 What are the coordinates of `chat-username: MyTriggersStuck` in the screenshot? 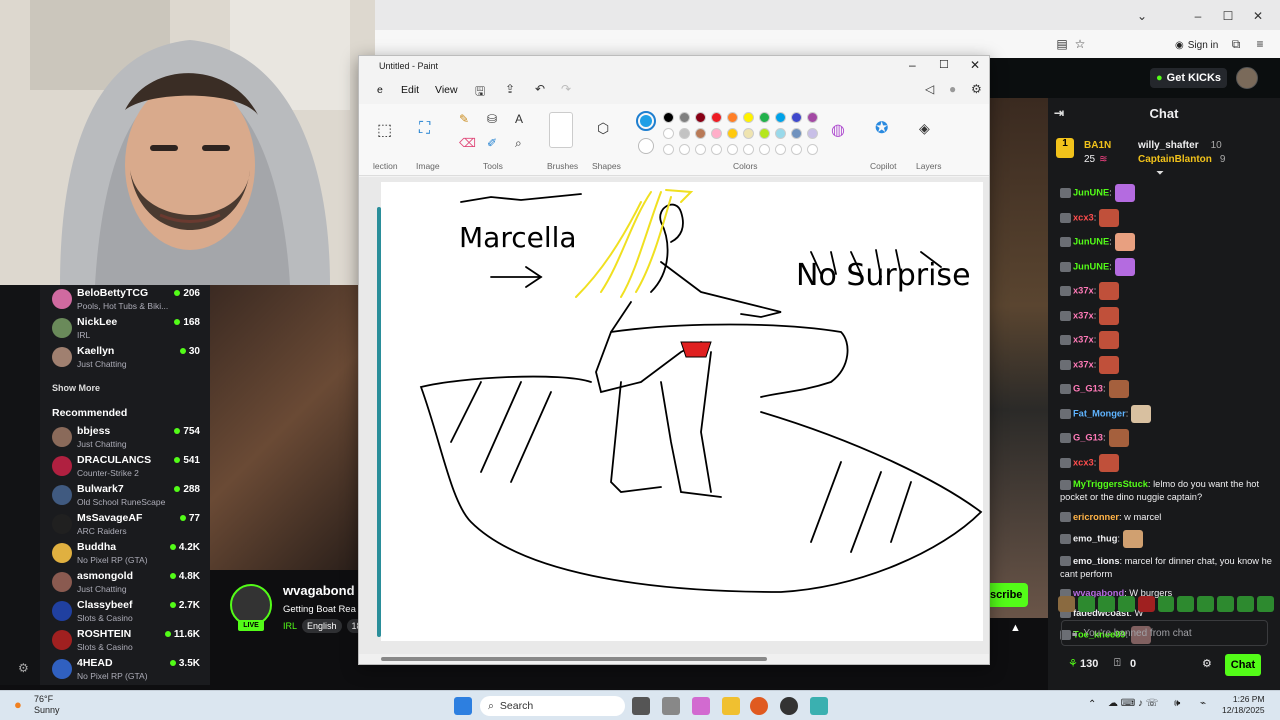 It's located at (1110, 484).